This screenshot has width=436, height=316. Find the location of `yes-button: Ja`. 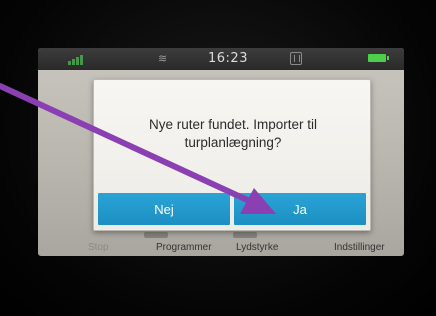

yes-button: Ja is located at coordinates (300, 209).